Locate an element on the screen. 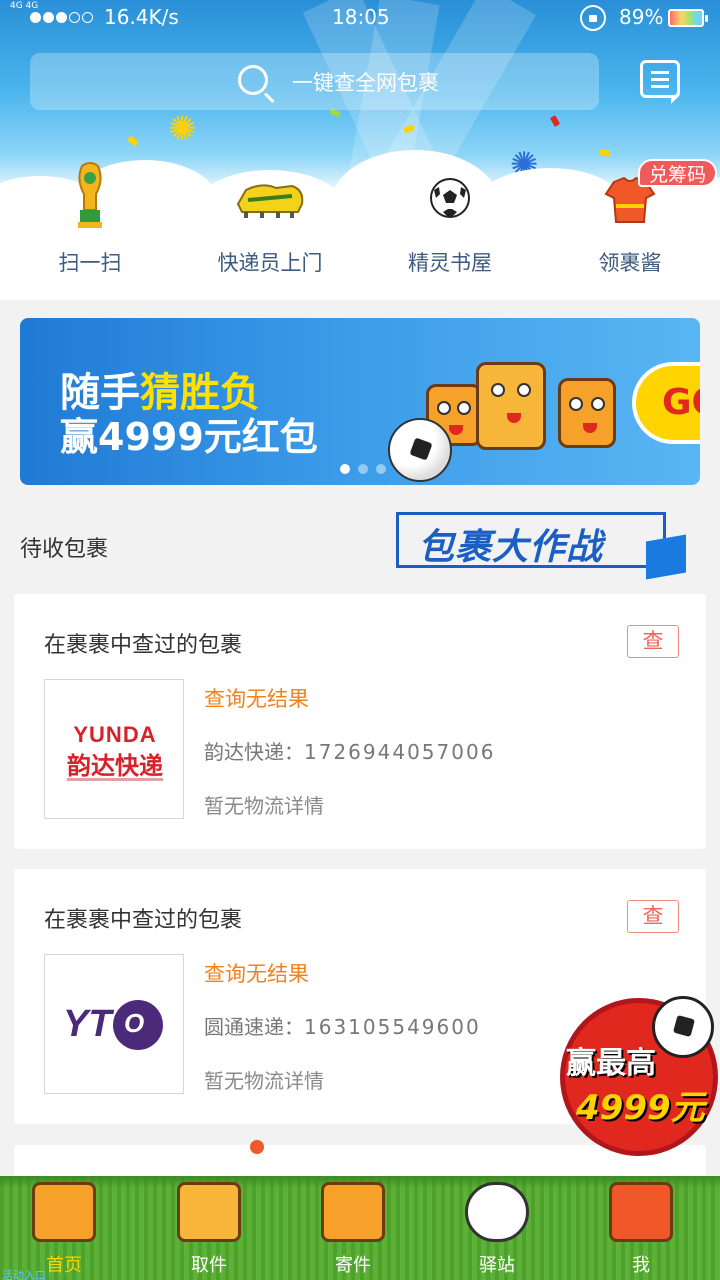 Image resolution: width=720 pixels, height=1280 pixels. tab-label: 取件 is located at coordinates (209, 1265).